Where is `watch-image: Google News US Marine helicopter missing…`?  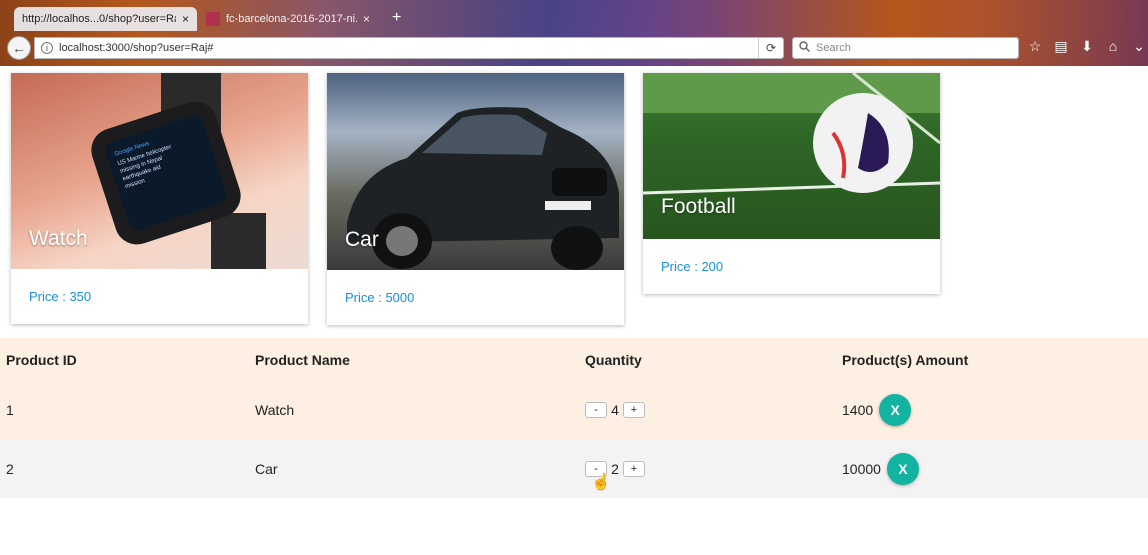
watch-image: Google News US Marine helicopter missing… is located at coordinates (159, 171).